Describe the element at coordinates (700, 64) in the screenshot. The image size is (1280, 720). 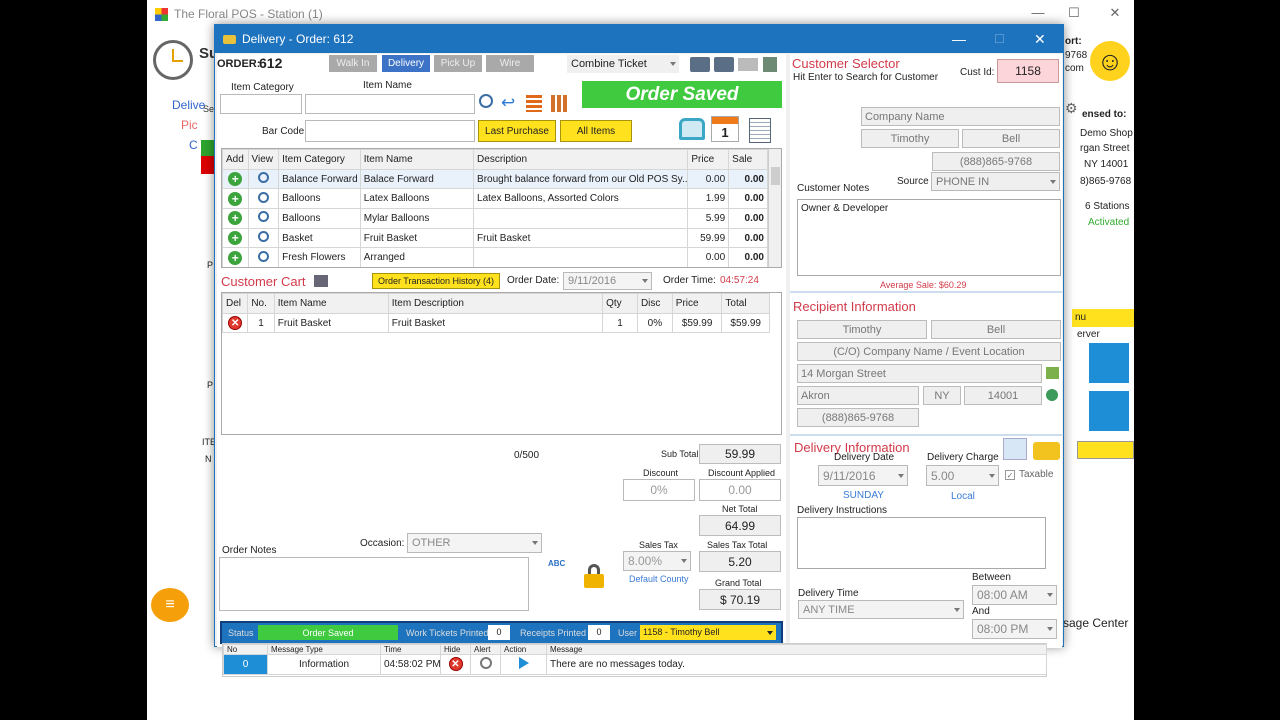
I see `printer-icon` at that location.